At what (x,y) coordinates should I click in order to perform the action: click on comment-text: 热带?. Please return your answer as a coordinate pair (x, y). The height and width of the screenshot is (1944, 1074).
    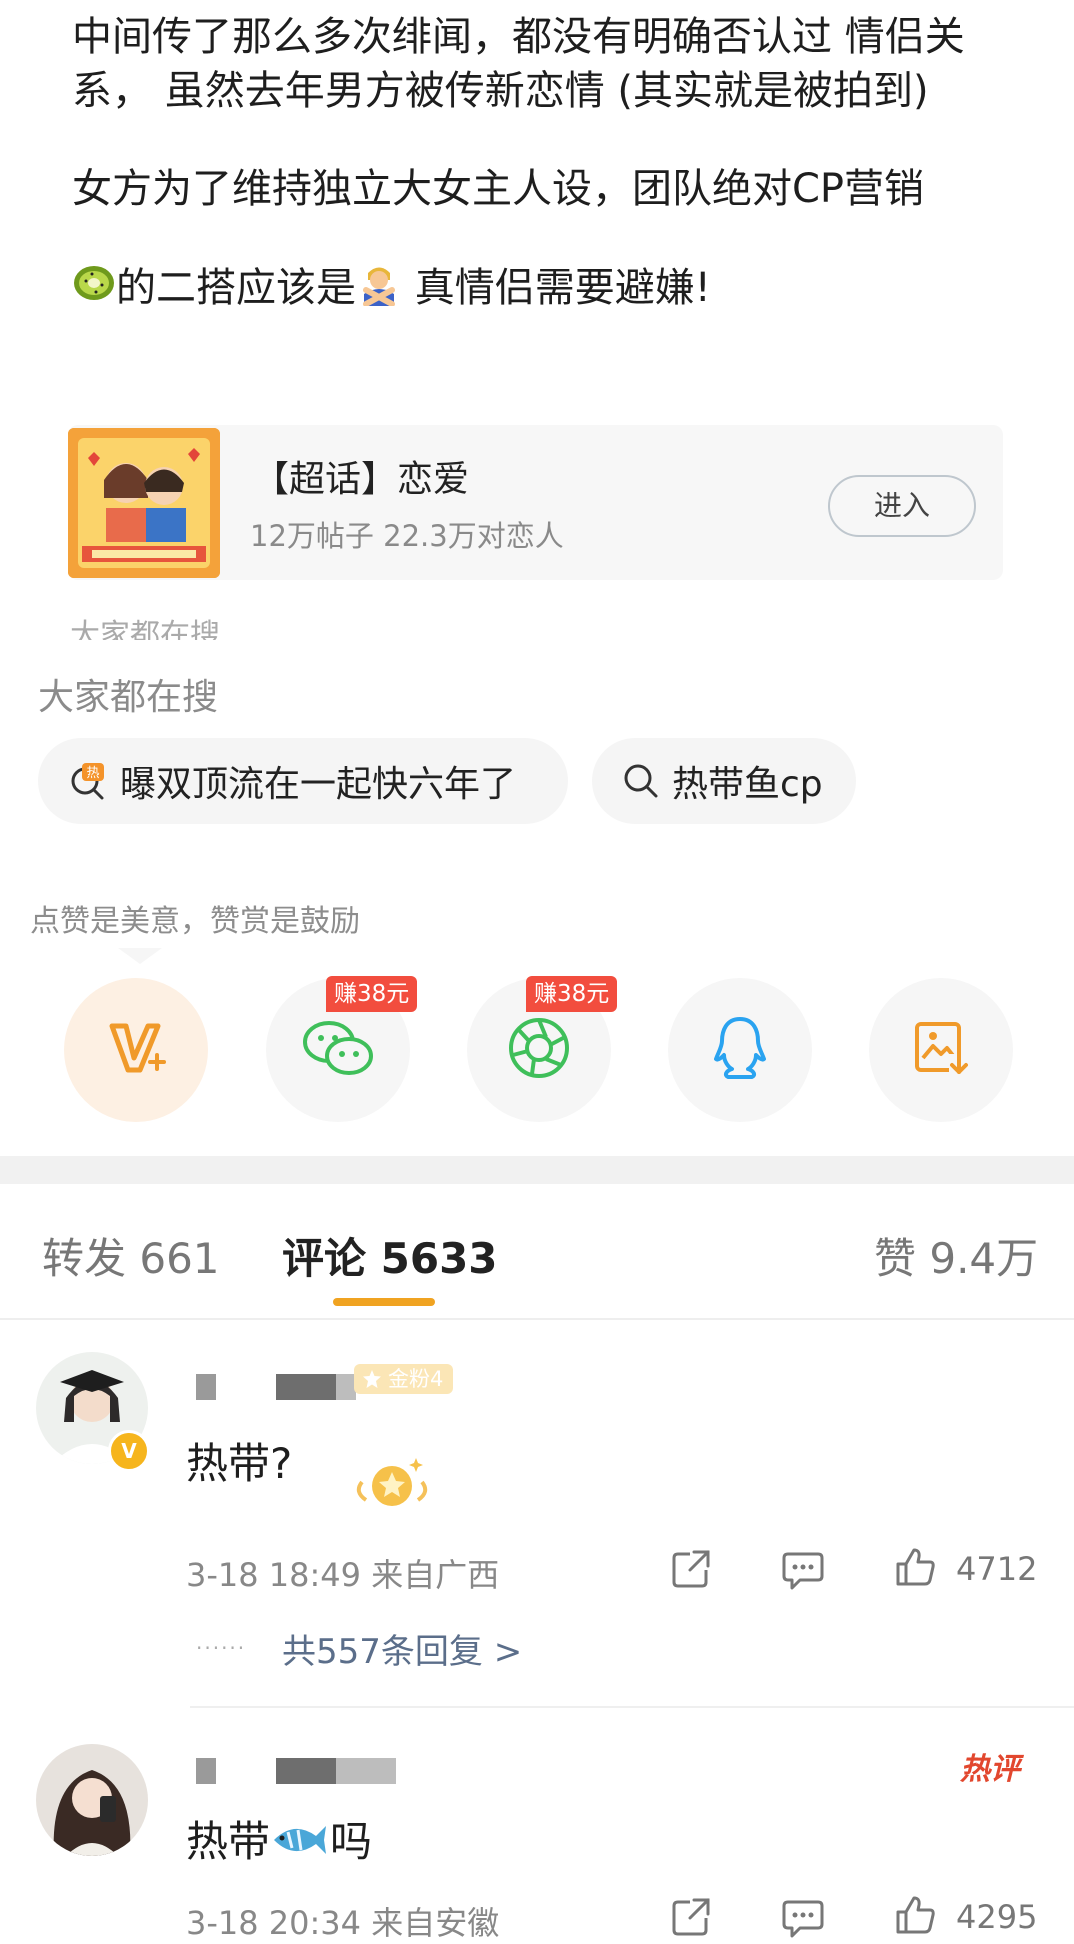
    Looking at the image, I should click on (239, 1463).